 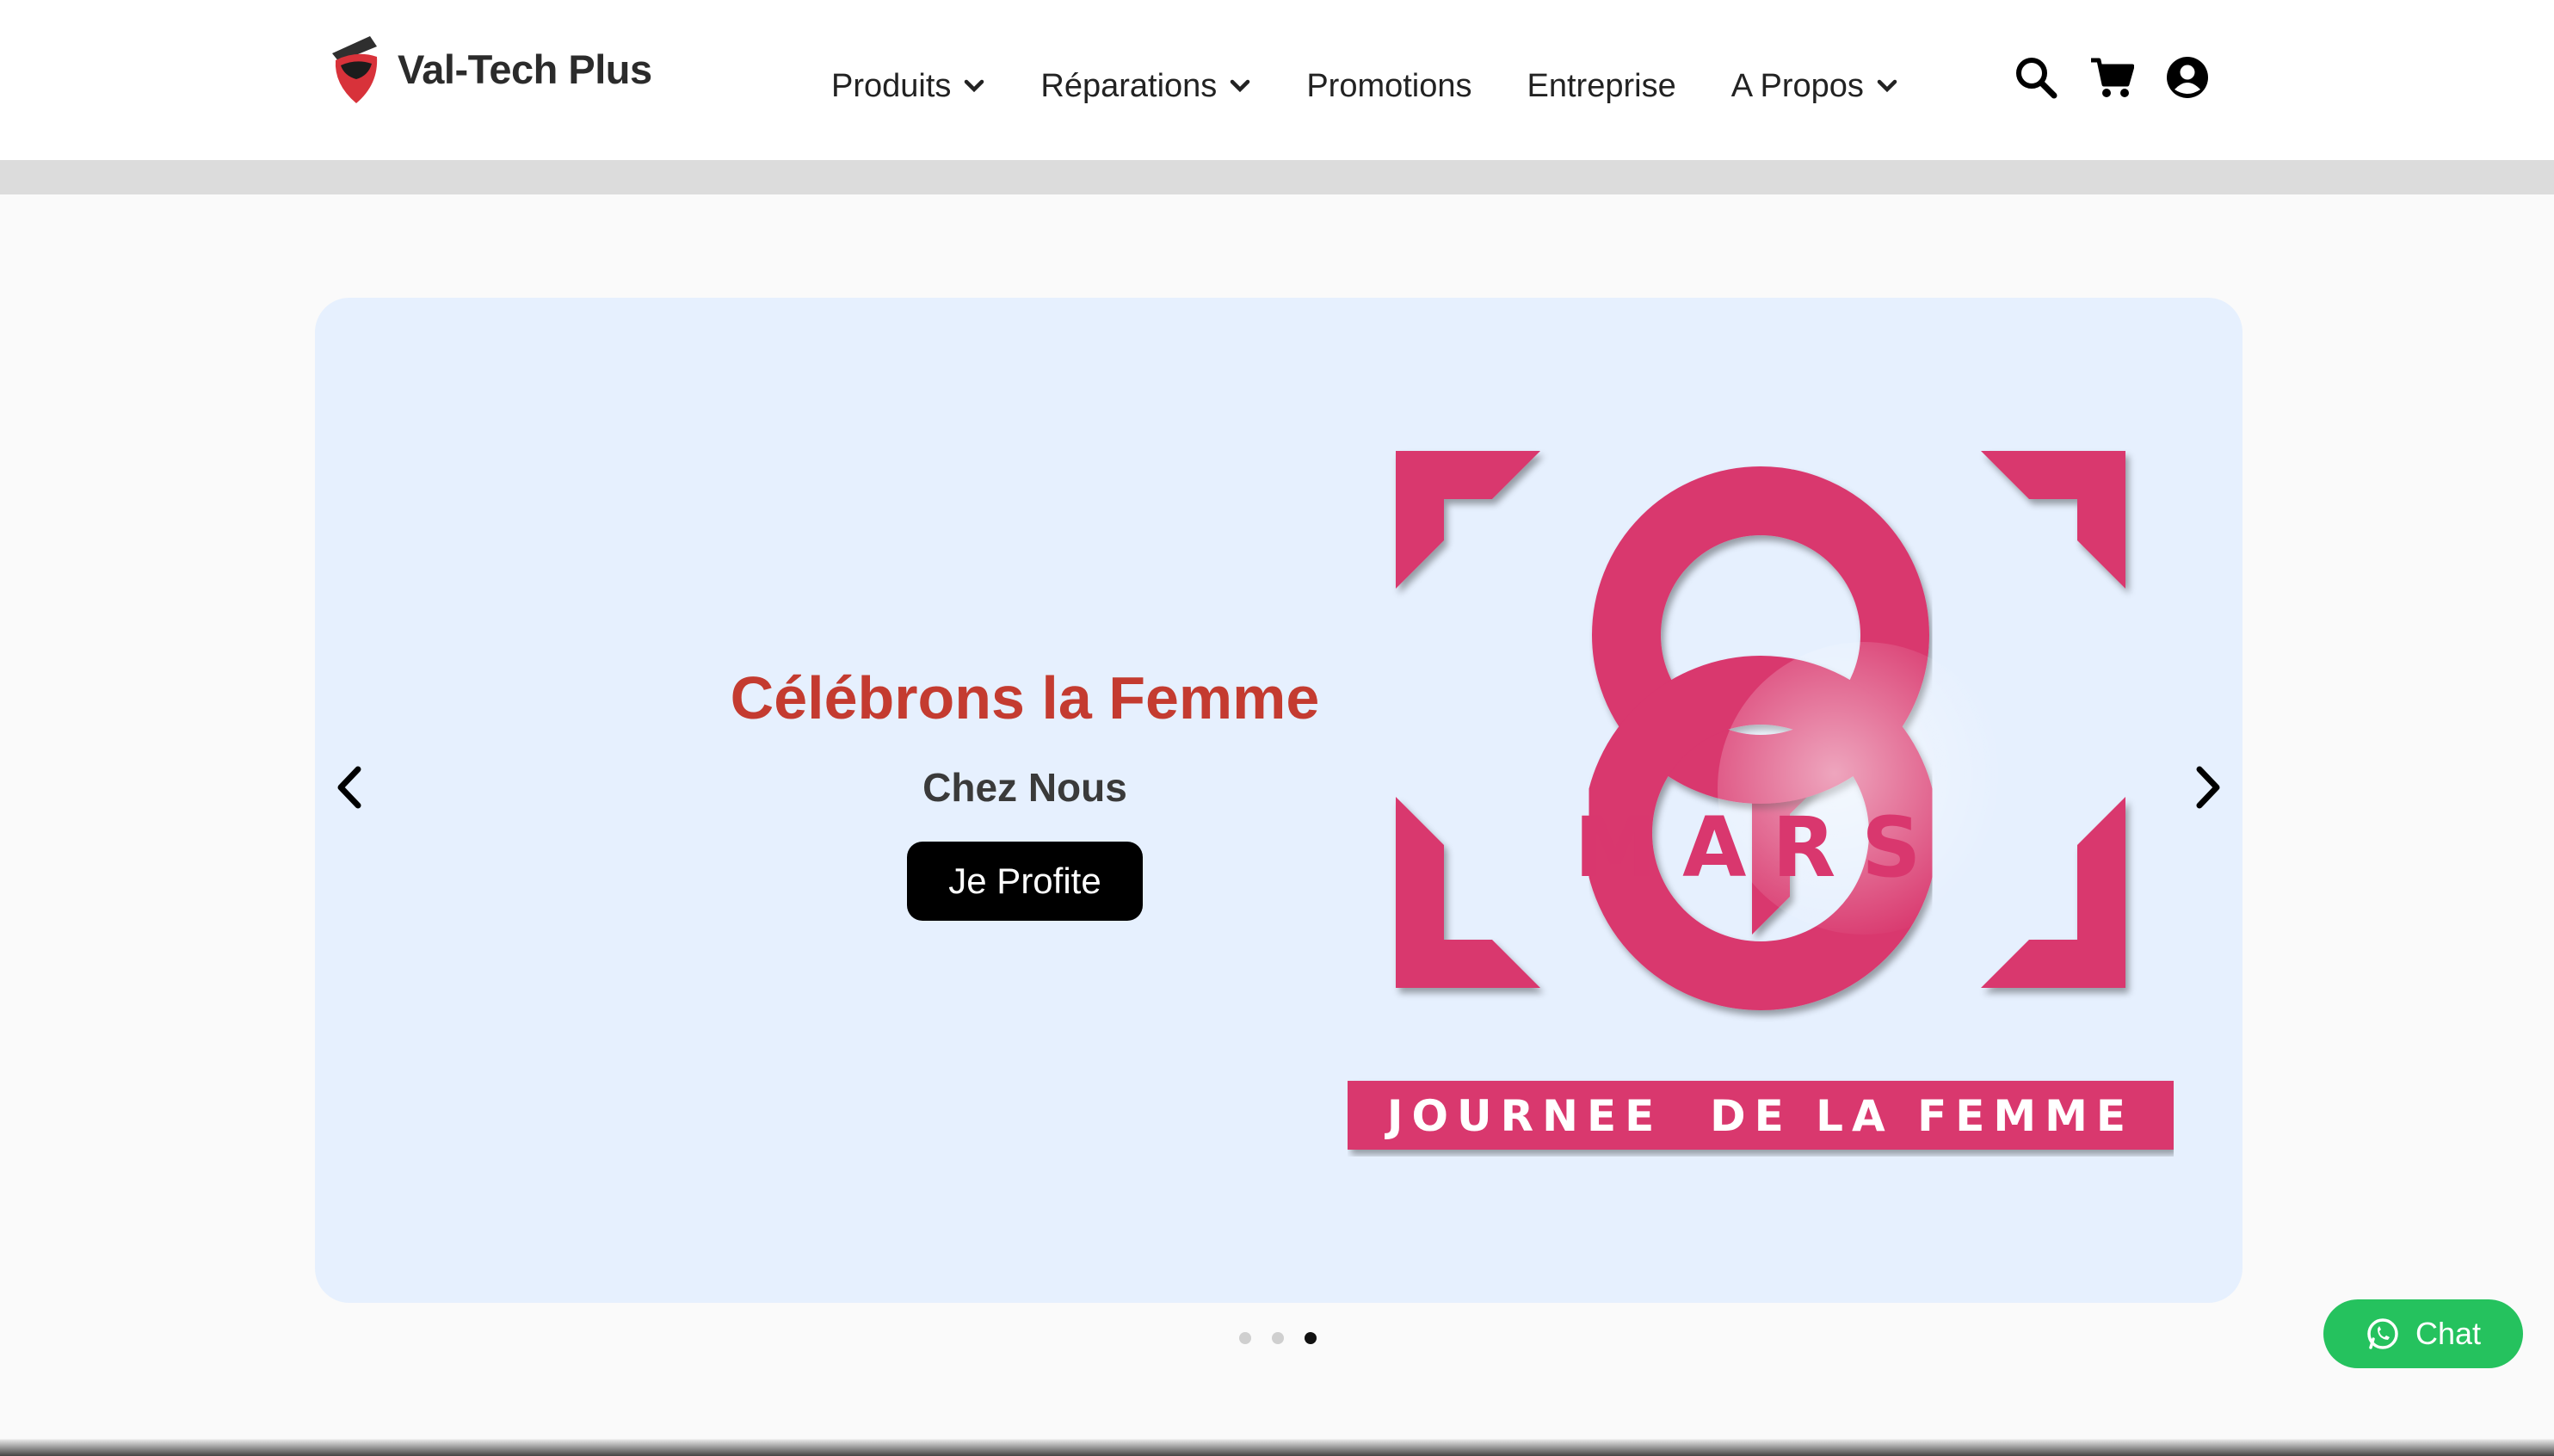 What do you see at coordinates (2448, 1334) in the screenshot?
I see `chat-label: Chat` at bounding box center [2448, 1334].